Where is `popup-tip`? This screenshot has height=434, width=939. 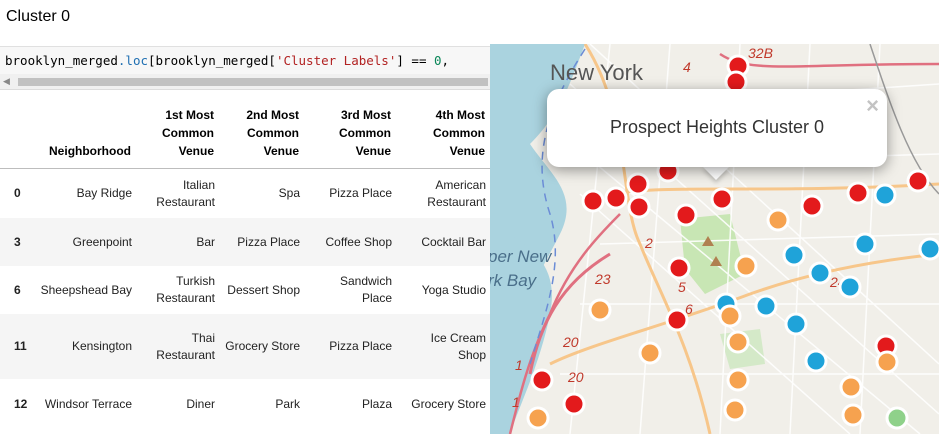
popup-tip is located at coordinates (716, 173).